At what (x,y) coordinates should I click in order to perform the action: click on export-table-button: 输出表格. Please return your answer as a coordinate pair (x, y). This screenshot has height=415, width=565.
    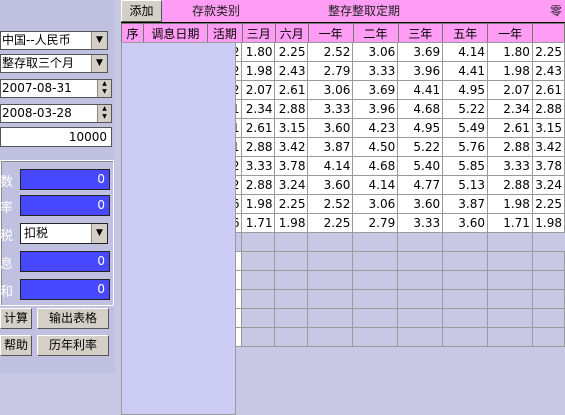
    Looking at the image, I should click on (73, 318).